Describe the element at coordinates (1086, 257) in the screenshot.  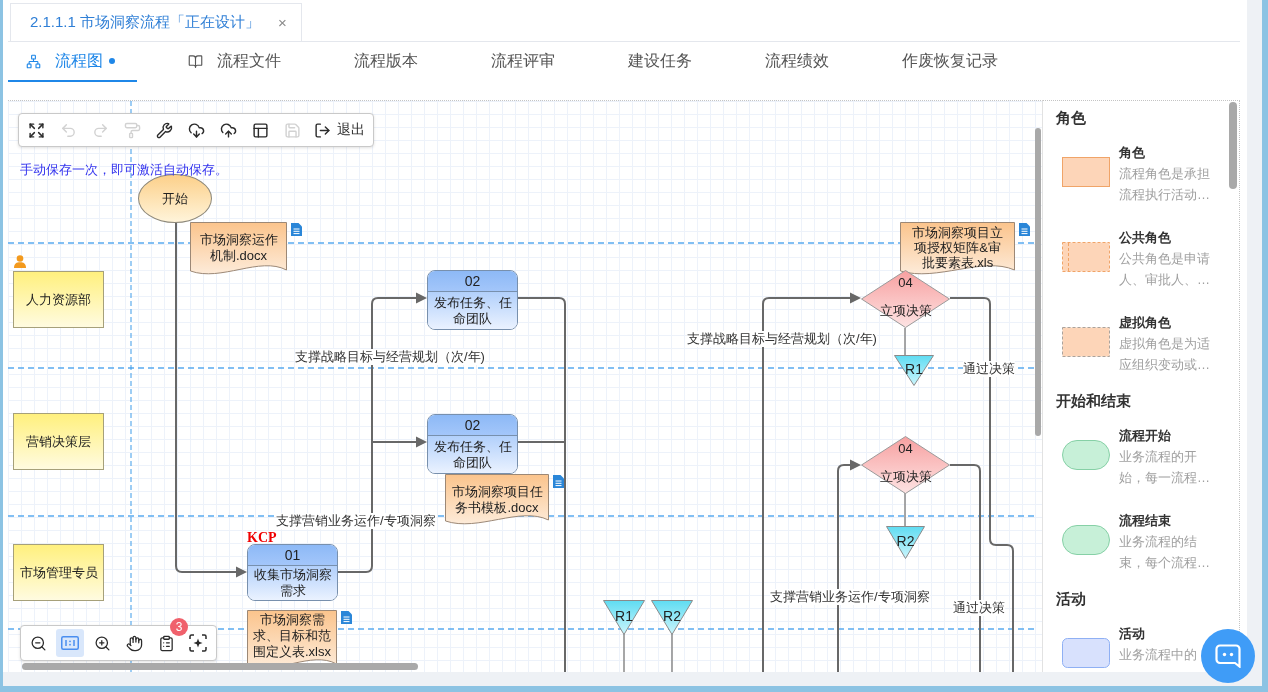
I see `split-rectangle-swatch-icon` at that location.